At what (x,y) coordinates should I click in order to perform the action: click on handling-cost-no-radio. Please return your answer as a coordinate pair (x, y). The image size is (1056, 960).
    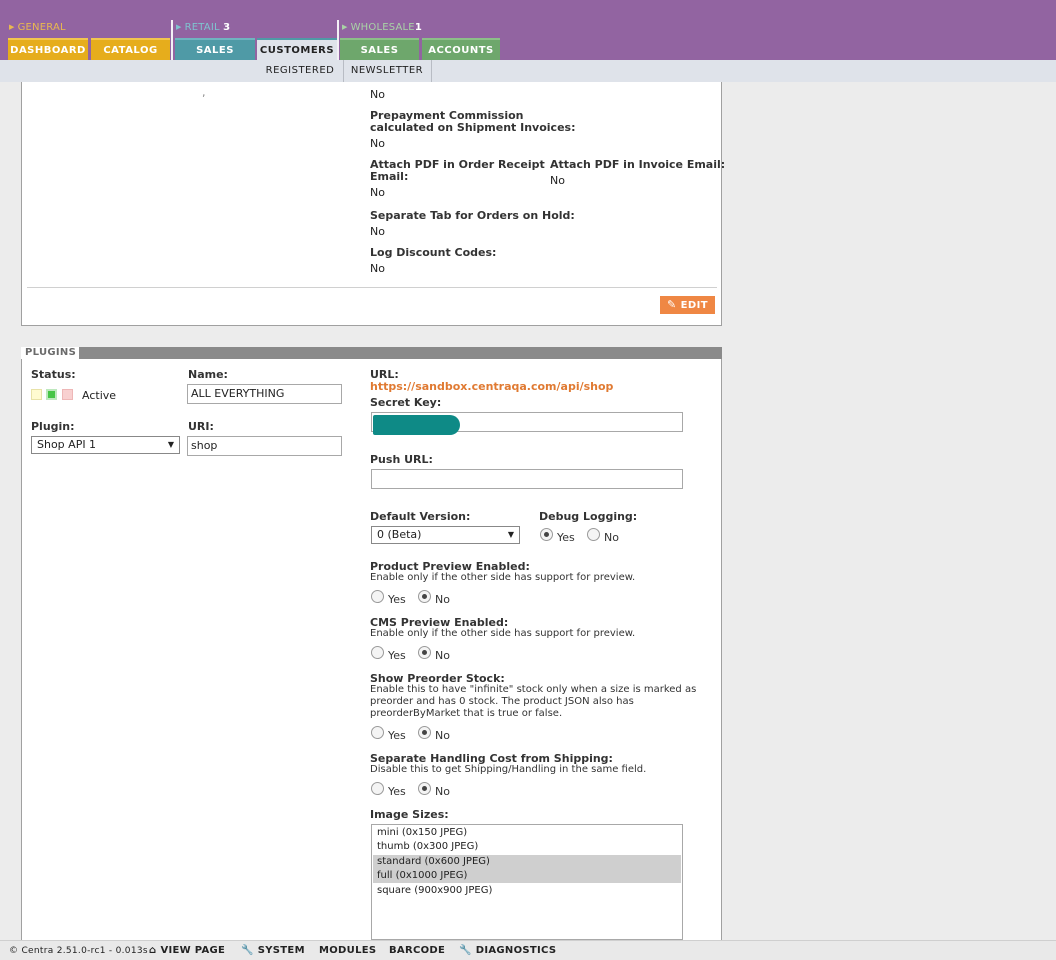
    Looking at the image, I should click on (424, 788).